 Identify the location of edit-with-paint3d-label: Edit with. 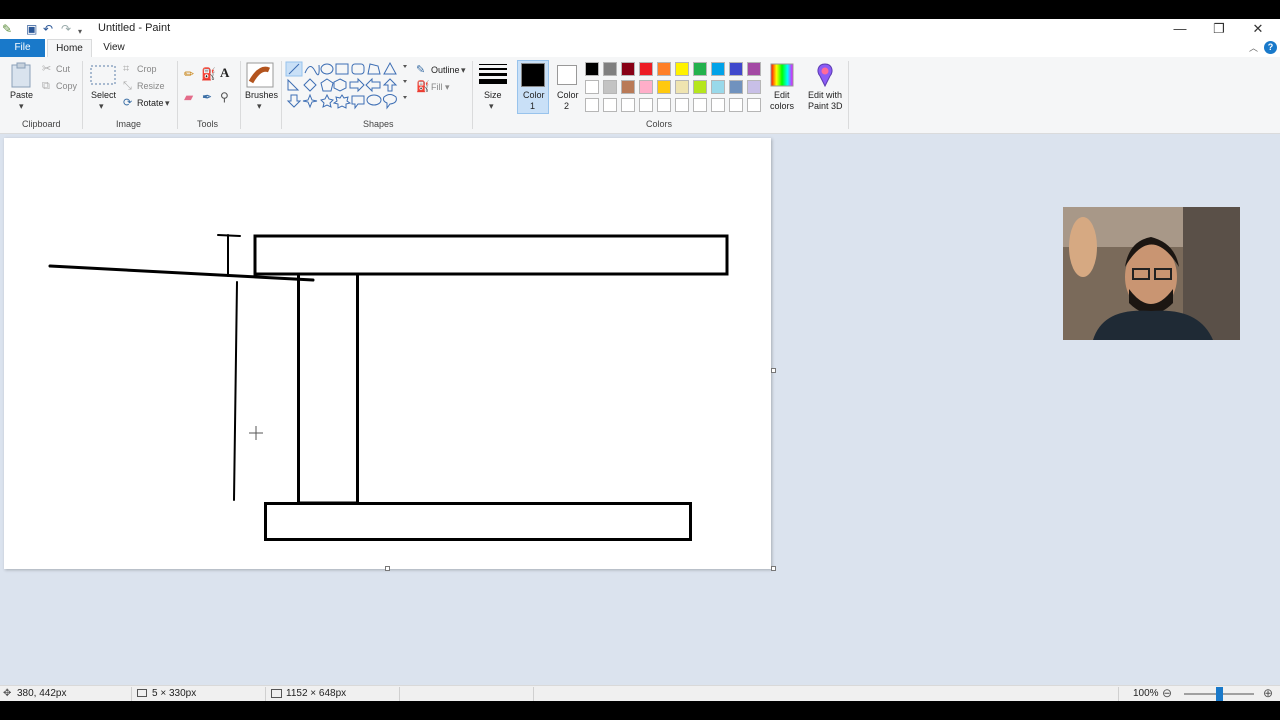
(825, 95).